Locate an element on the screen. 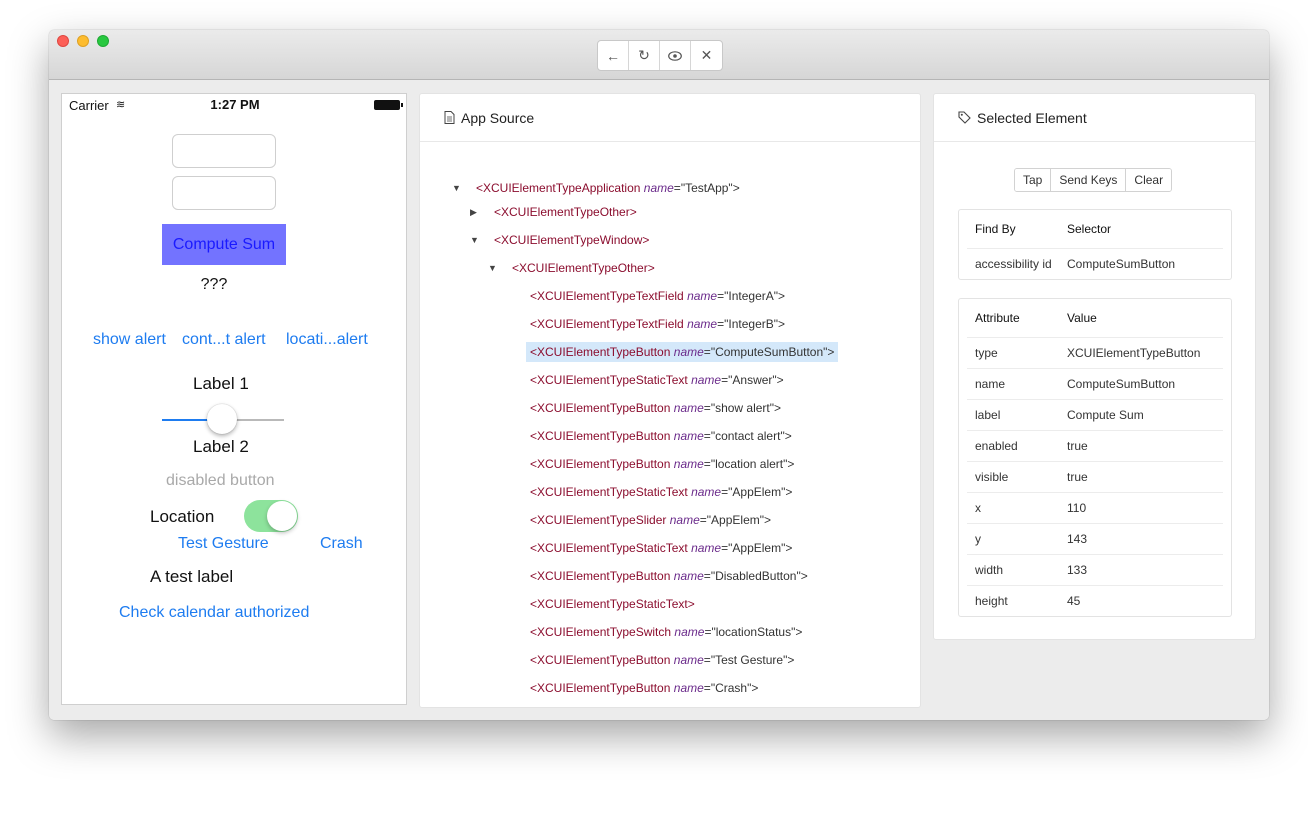 The height and width of the screenshot is (815, 1308). node-value: "contact alert"> is located at coordinates (751, 436).